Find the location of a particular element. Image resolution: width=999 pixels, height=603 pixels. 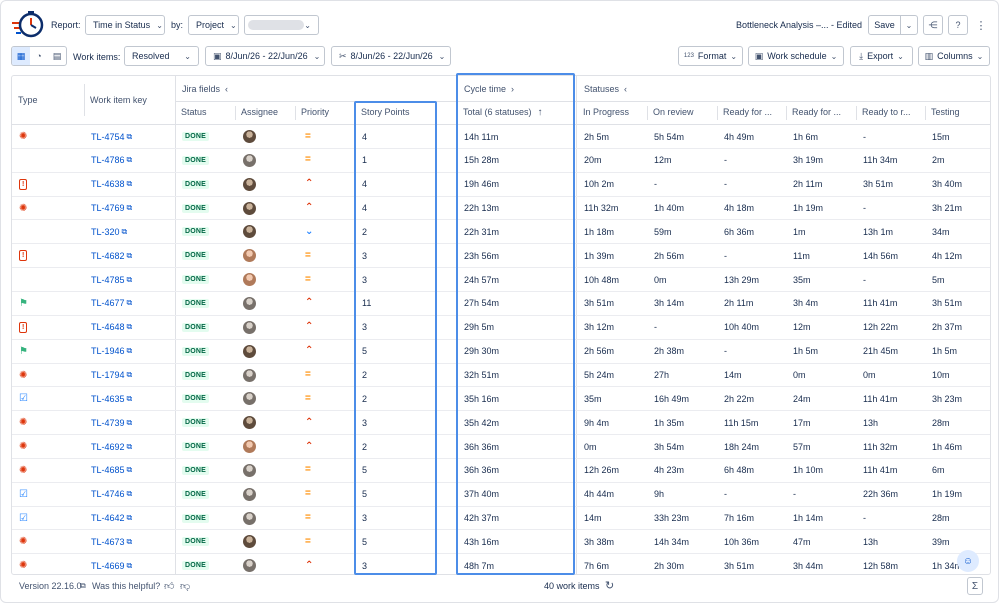

help-button: ? is located at coordinates (958, 25).